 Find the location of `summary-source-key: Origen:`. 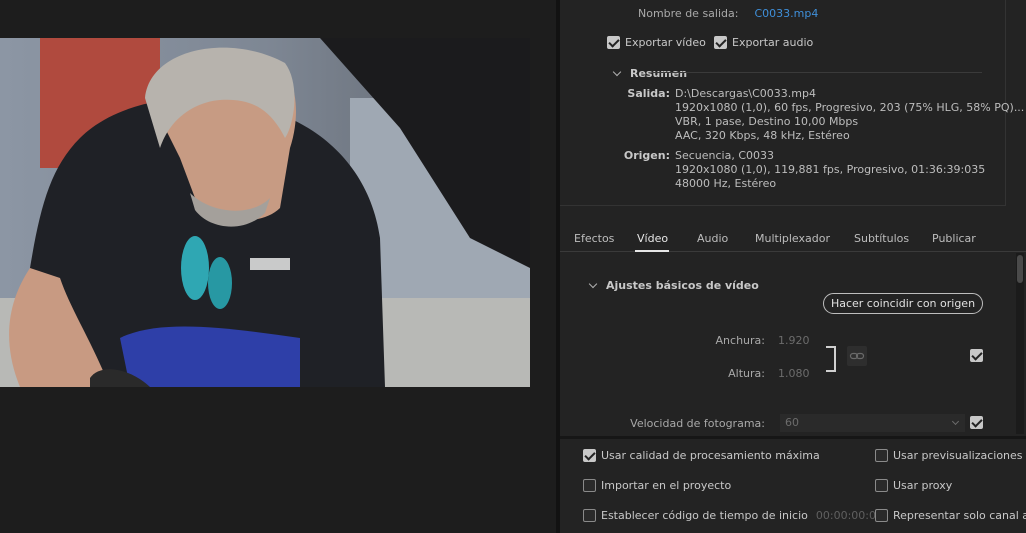

summary-source-key: Origen: is located at coordinates (646, 155).